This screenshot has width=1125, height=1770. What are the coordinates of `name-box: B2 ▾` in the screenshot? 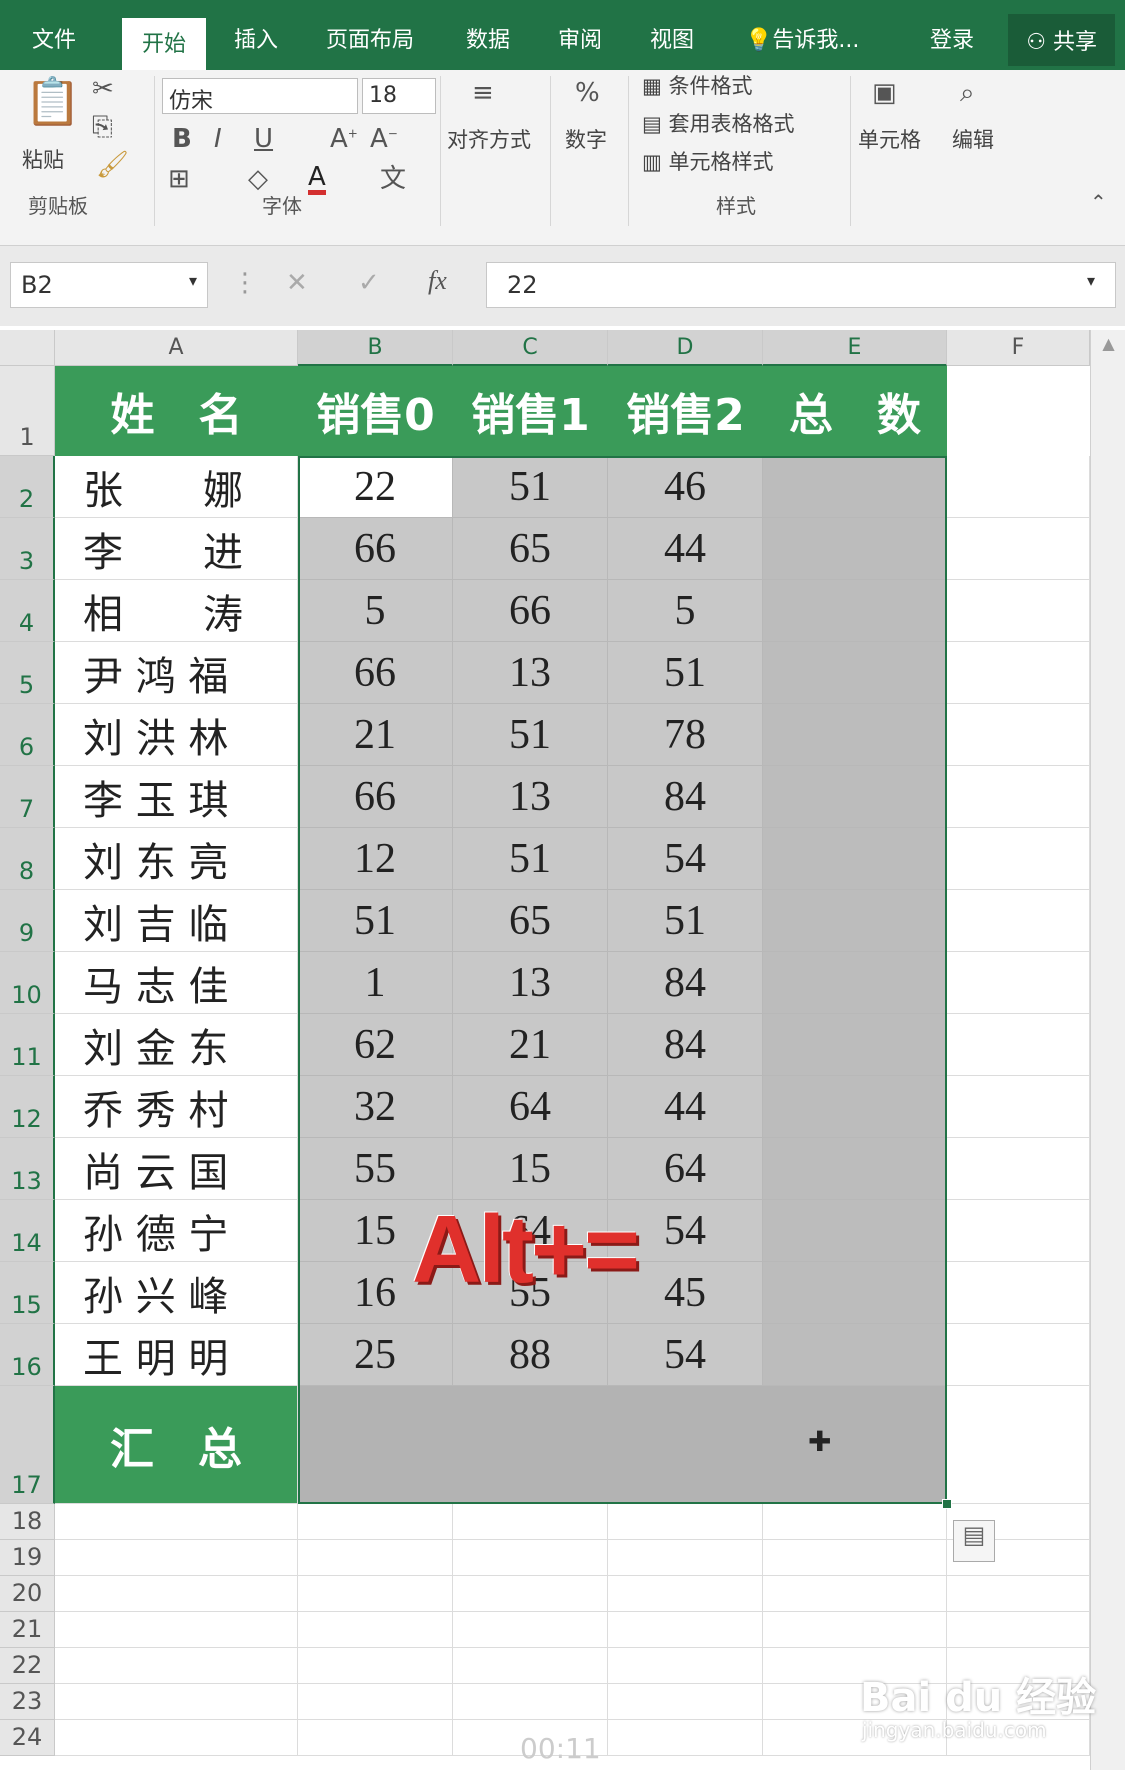 It's located at (109, 285).